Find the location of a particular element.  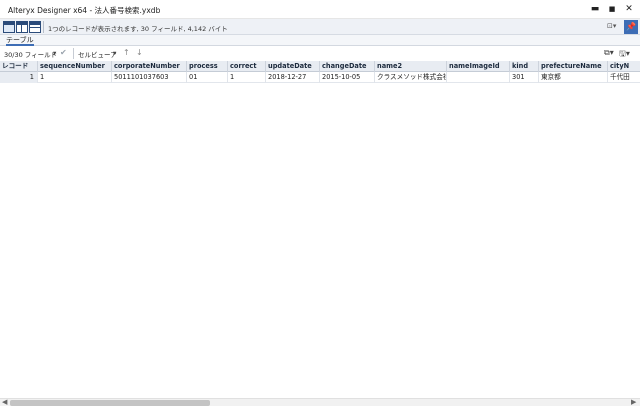

results-info-bar: 1つのレコードが表示されます, 30 フィールド, 4,142 バイト ⊡▾ 📌 is located at coordinates (320, 27).